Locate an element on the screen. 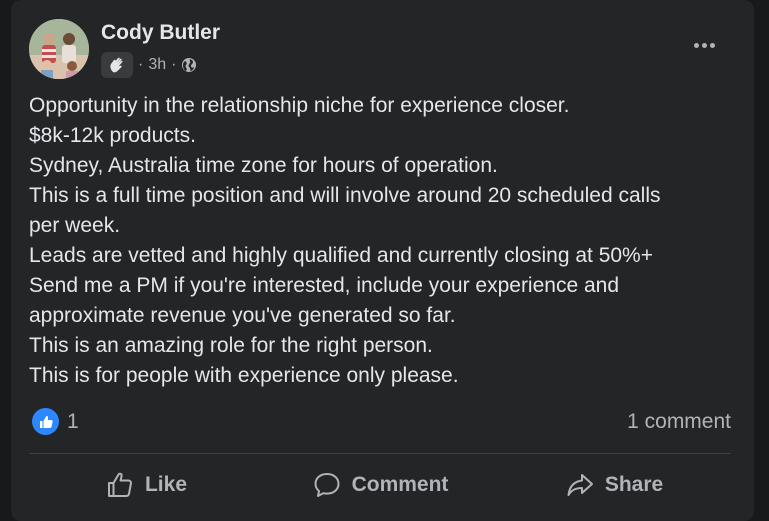  more-options-button is located at coordinates (704, 45).